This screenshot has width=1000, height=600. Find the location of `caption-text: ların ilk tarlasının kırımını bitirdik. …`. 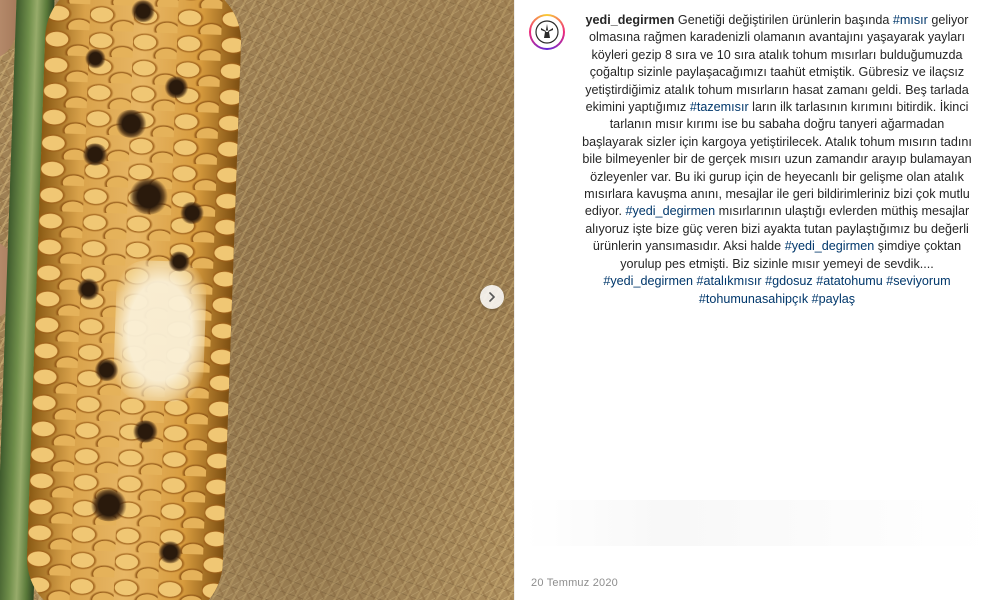

caption-text: ların ilk tarlasının kırımını bitirdik. … is located at coordinates (777, 159).